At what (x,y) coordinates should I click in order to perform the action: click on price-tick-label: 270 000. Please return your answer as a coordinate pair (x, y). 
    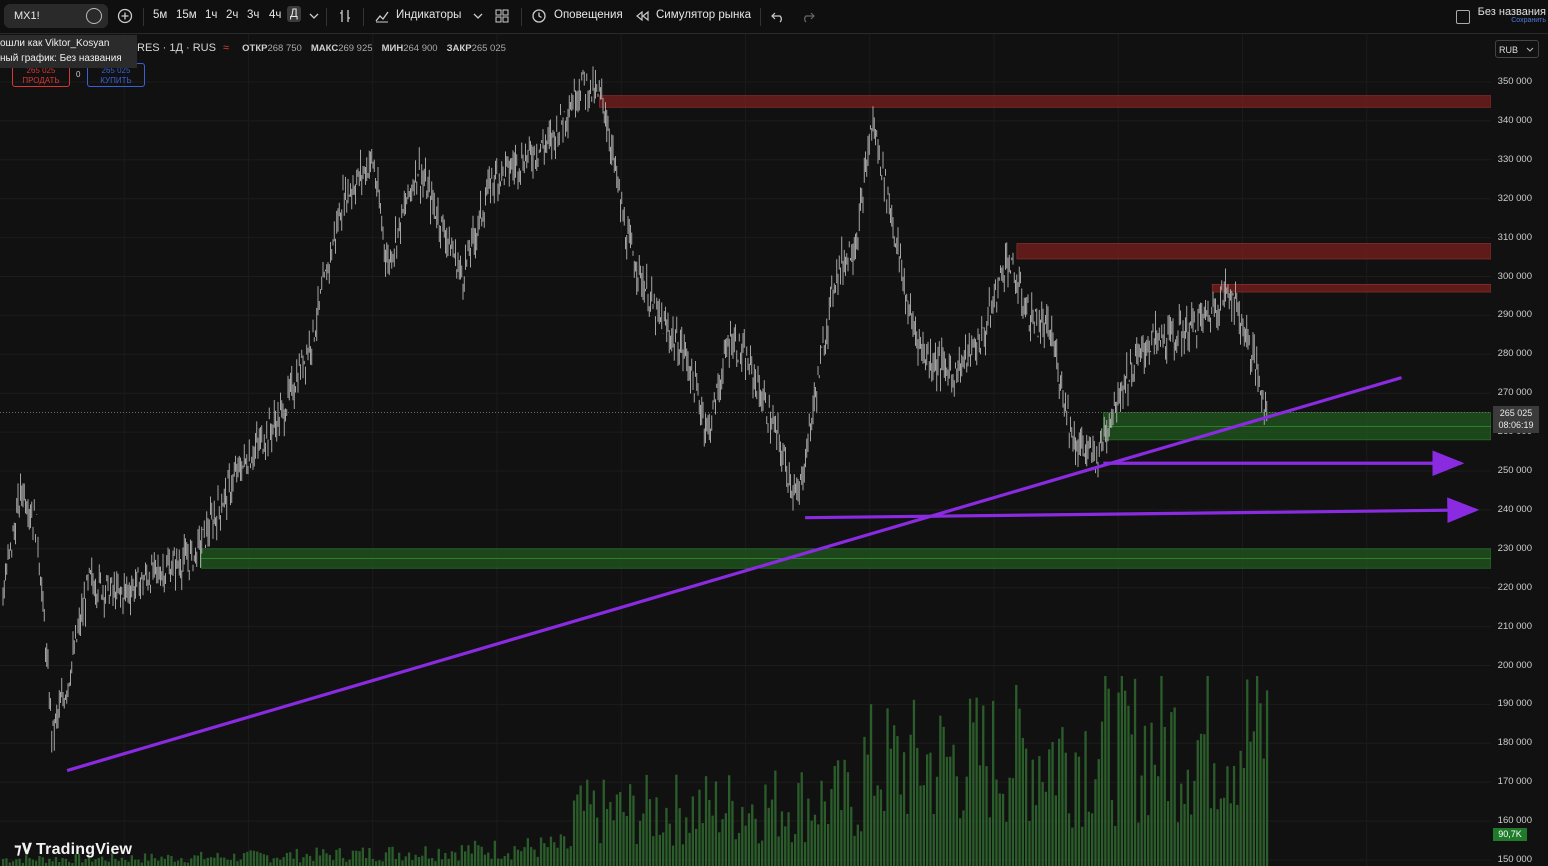
    Looking at the image, I should click on (1514, 393).